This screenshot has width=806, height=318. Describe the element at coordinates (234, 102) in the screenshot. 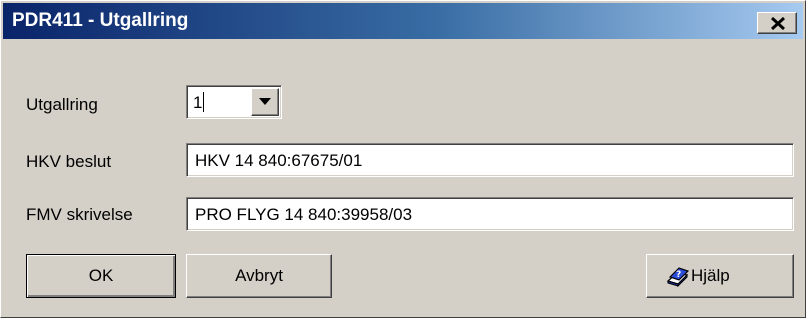

I see `utgallring-combobox: 1` at that location.